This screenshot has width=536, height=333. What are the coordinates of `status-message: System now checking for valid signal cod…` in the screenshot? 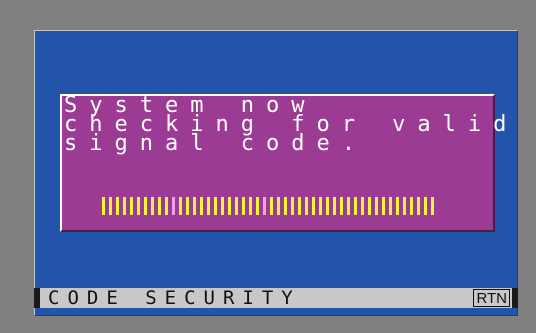 It's located at (285, 125).